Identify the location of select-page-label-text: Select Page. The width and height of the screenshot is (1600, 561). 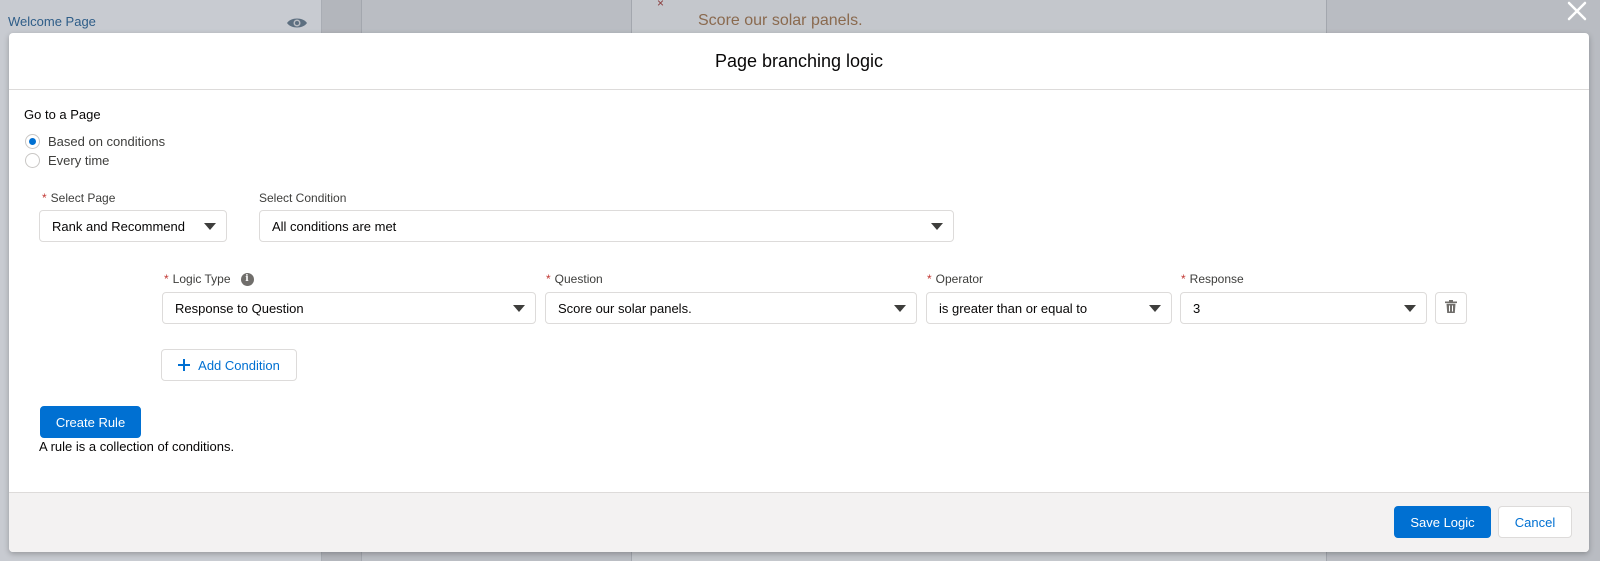
(83, 198).